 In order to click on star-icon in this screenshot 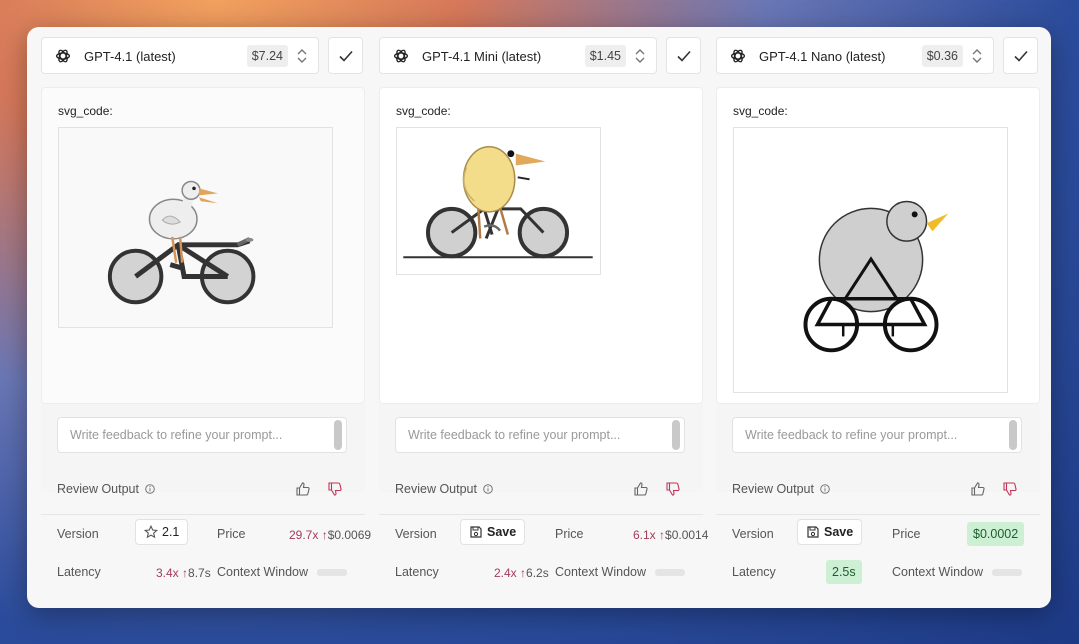, I will do `click(151, 531)`.